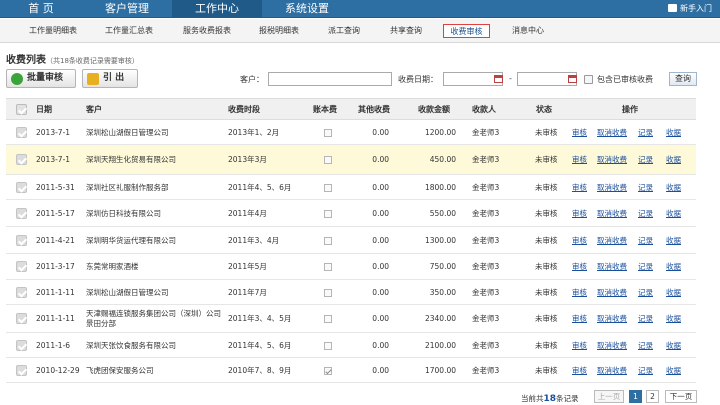 The image size is (720, 405). What do you see at coordinates (244, 109) in the screenshot?
I see `header-period: 收费时段` at bounding box center [244, 109].